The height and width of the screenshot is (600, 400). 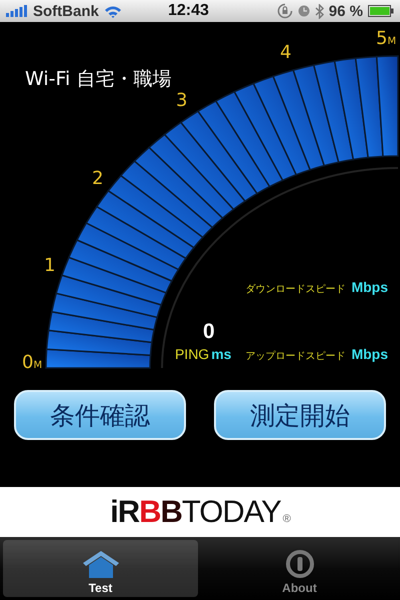 What do you see at coordinates (345, 11) in the screenshot?
I see `battery-percent: 96 %` at bounding box center [345, 11].